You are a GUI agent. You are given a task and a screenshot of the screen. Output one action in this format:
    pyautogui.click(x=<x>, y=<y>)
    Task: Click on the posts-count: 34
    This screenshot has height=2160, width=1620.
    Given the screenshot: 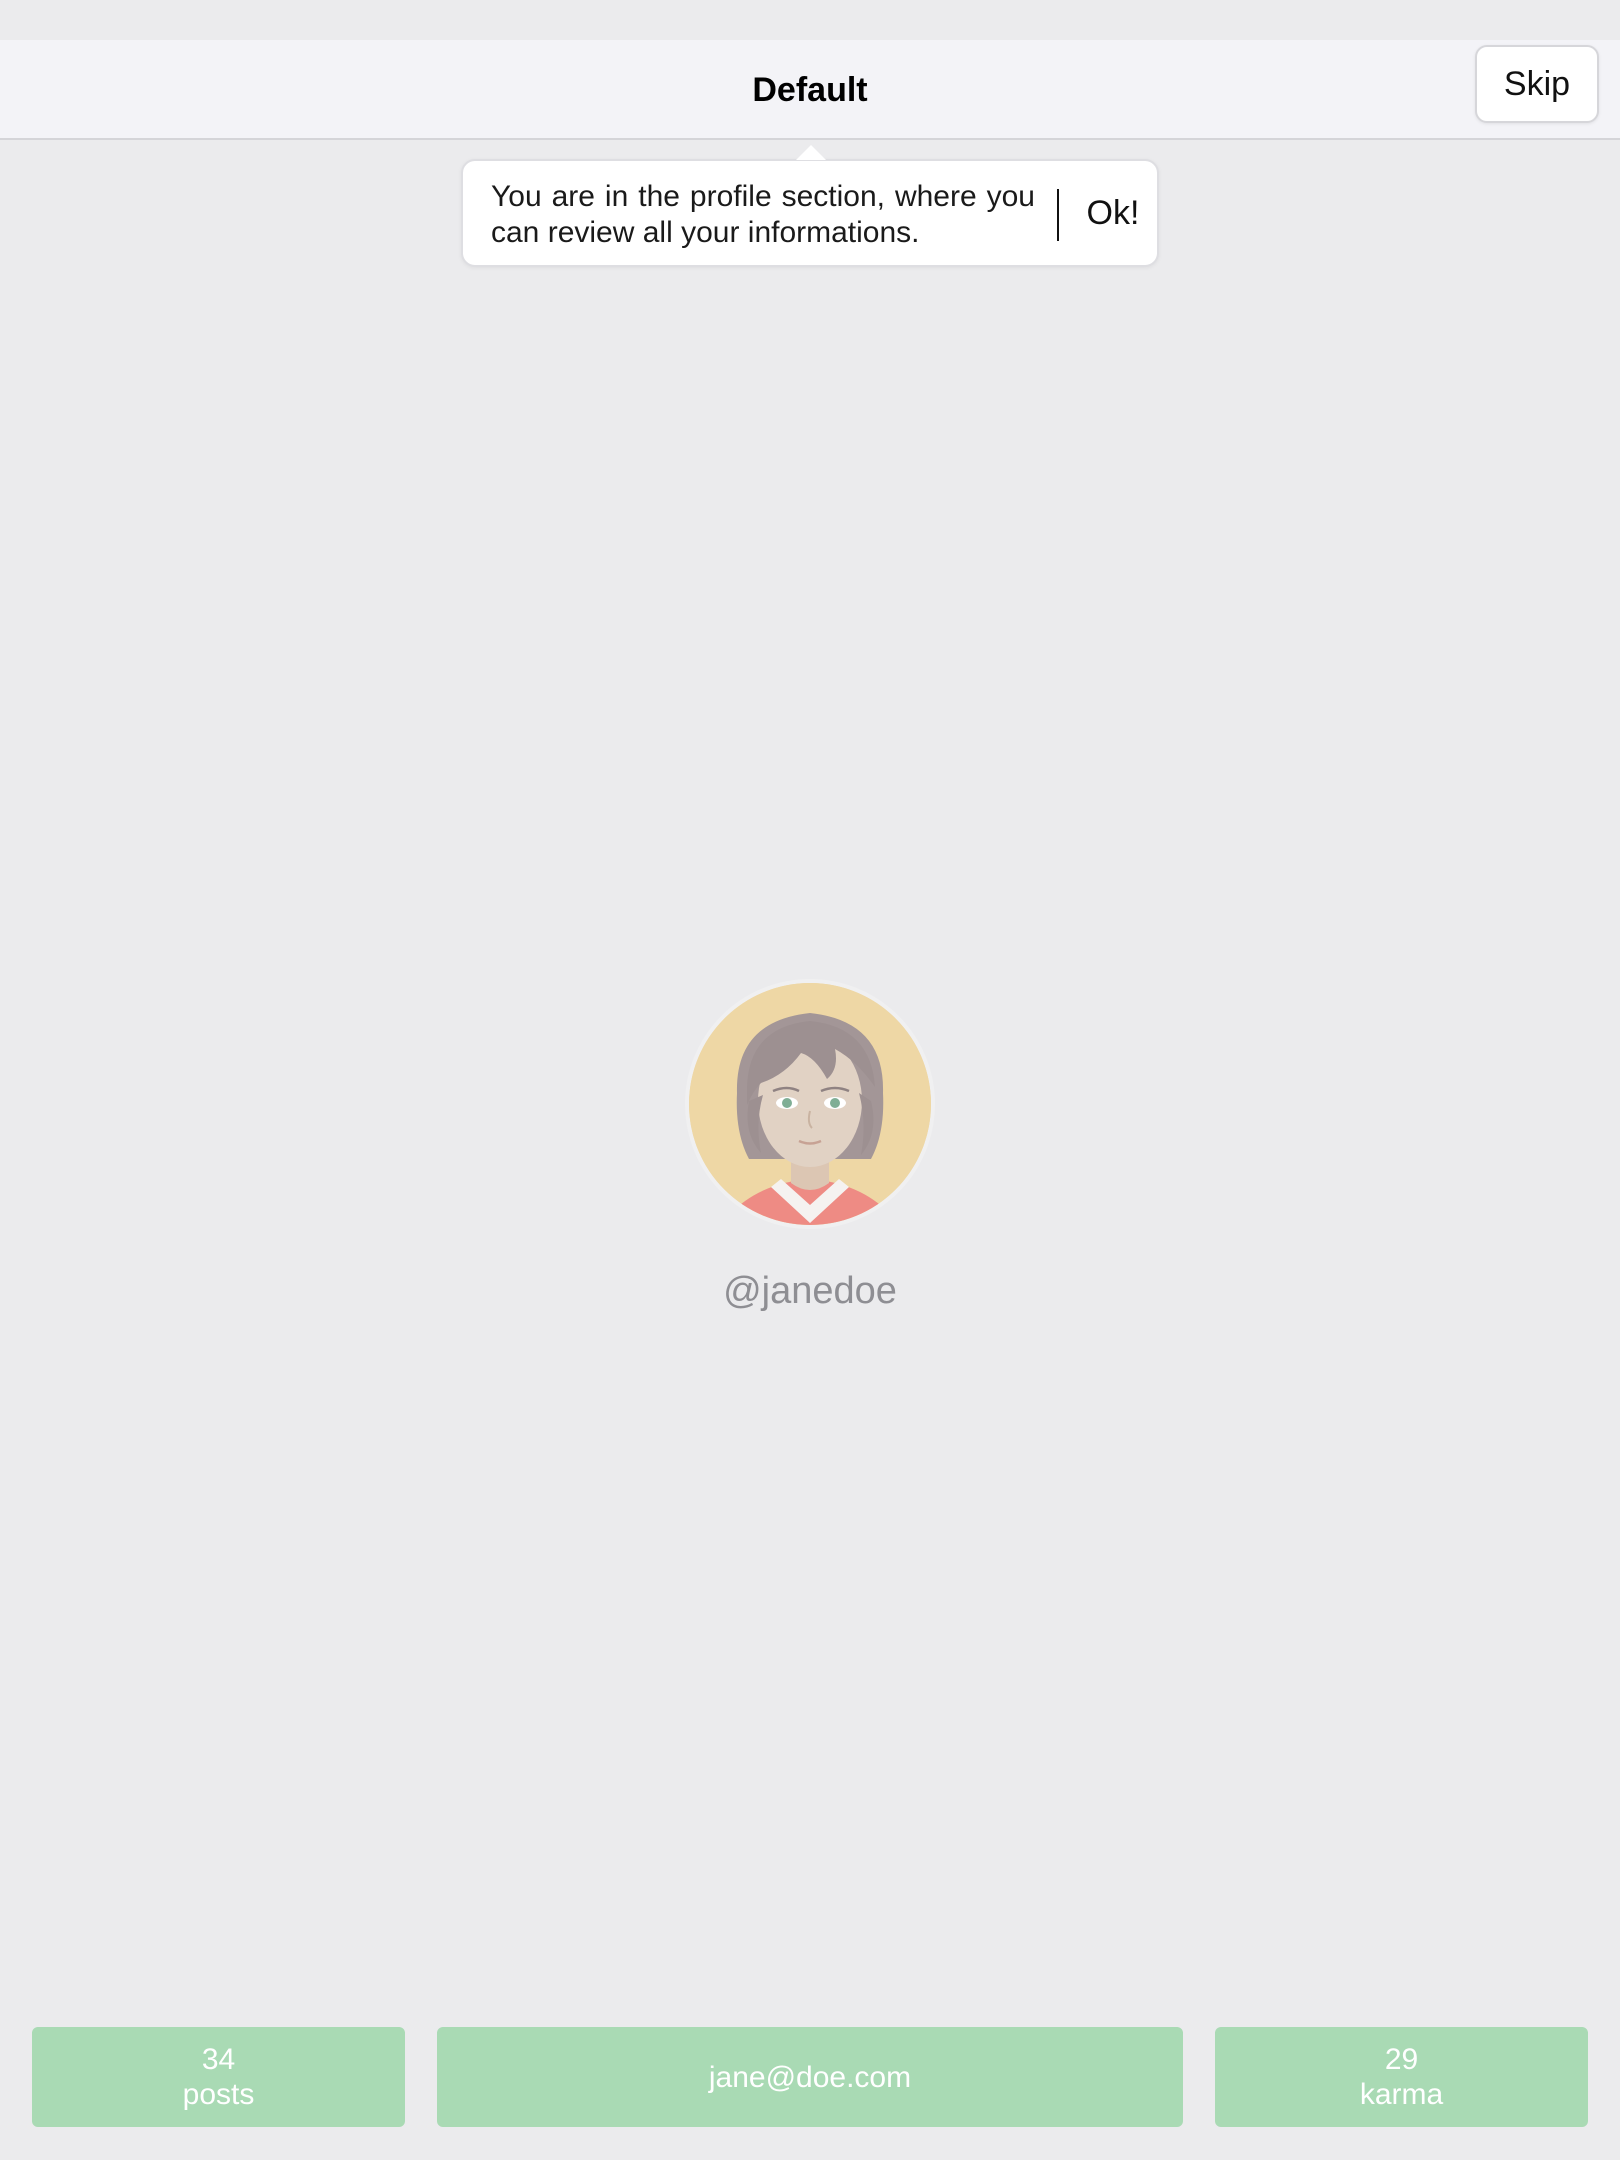 What is the action you would take?
    pyautogui.click(x=218, y=2059)
    